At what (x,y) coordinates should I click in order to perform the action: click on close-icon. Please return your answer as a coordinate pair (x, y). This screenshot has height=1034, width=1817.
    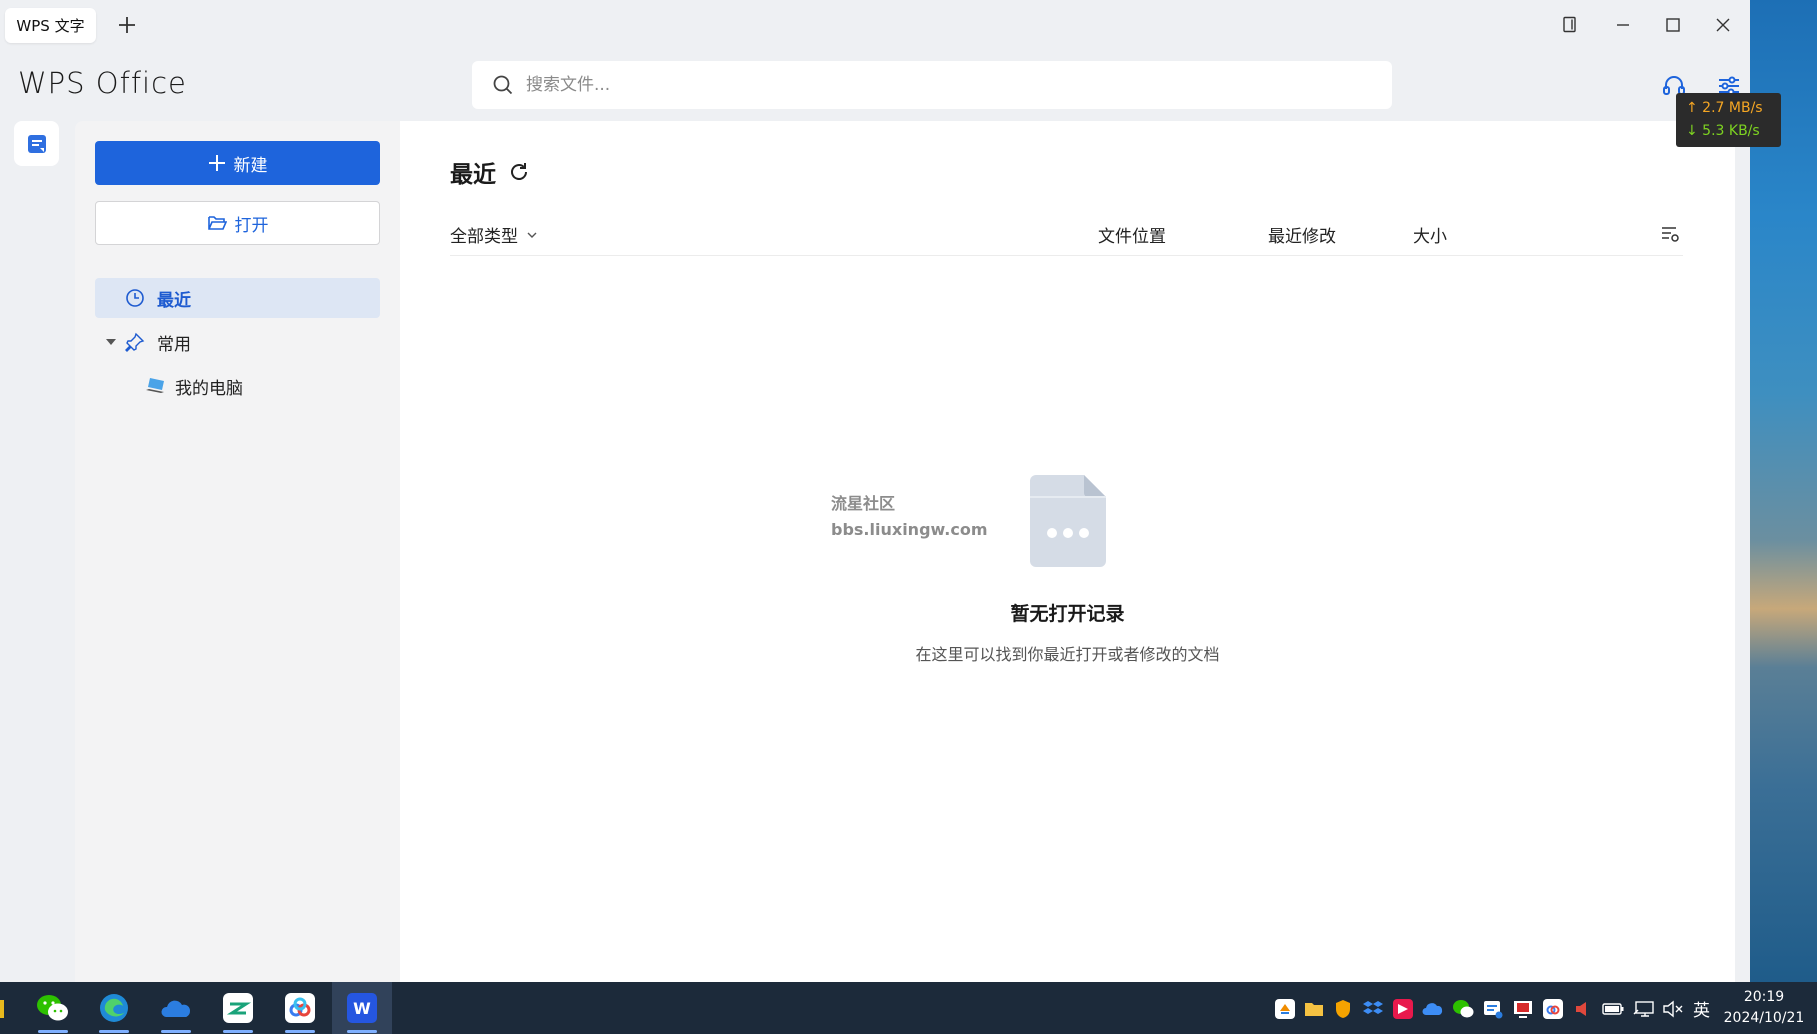
    Looking at the image, I should click on (1723, 25).